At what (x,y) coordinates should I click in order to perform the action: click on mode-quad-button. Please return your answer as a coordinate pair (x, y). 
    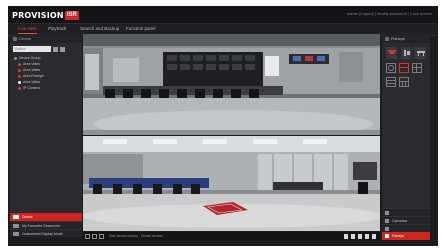
    Looking at the image, I should click on (417, 68).